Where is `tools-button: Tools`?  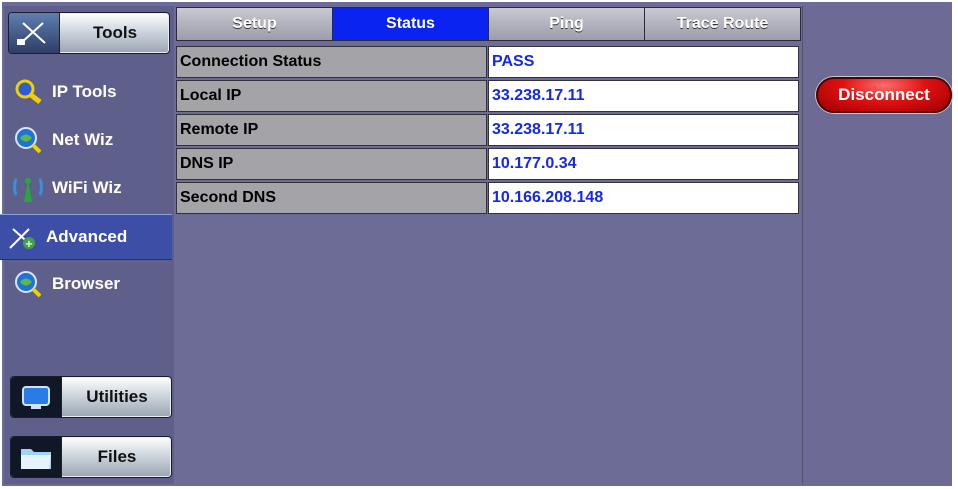
tools-button: Tools is located at coordinates (89, 33).